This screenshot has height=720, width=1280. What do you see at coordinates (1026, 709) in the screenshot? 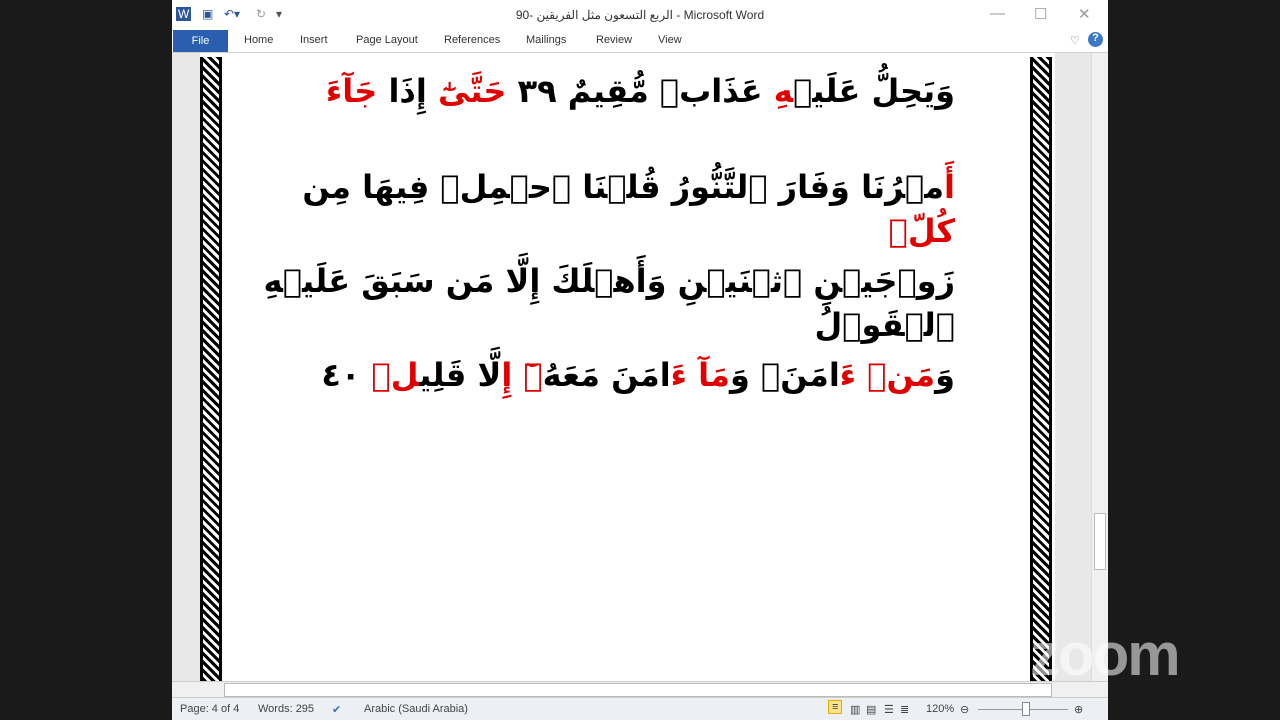
I see `zoom-slider-thumb` at bounding box center [1026, 709].